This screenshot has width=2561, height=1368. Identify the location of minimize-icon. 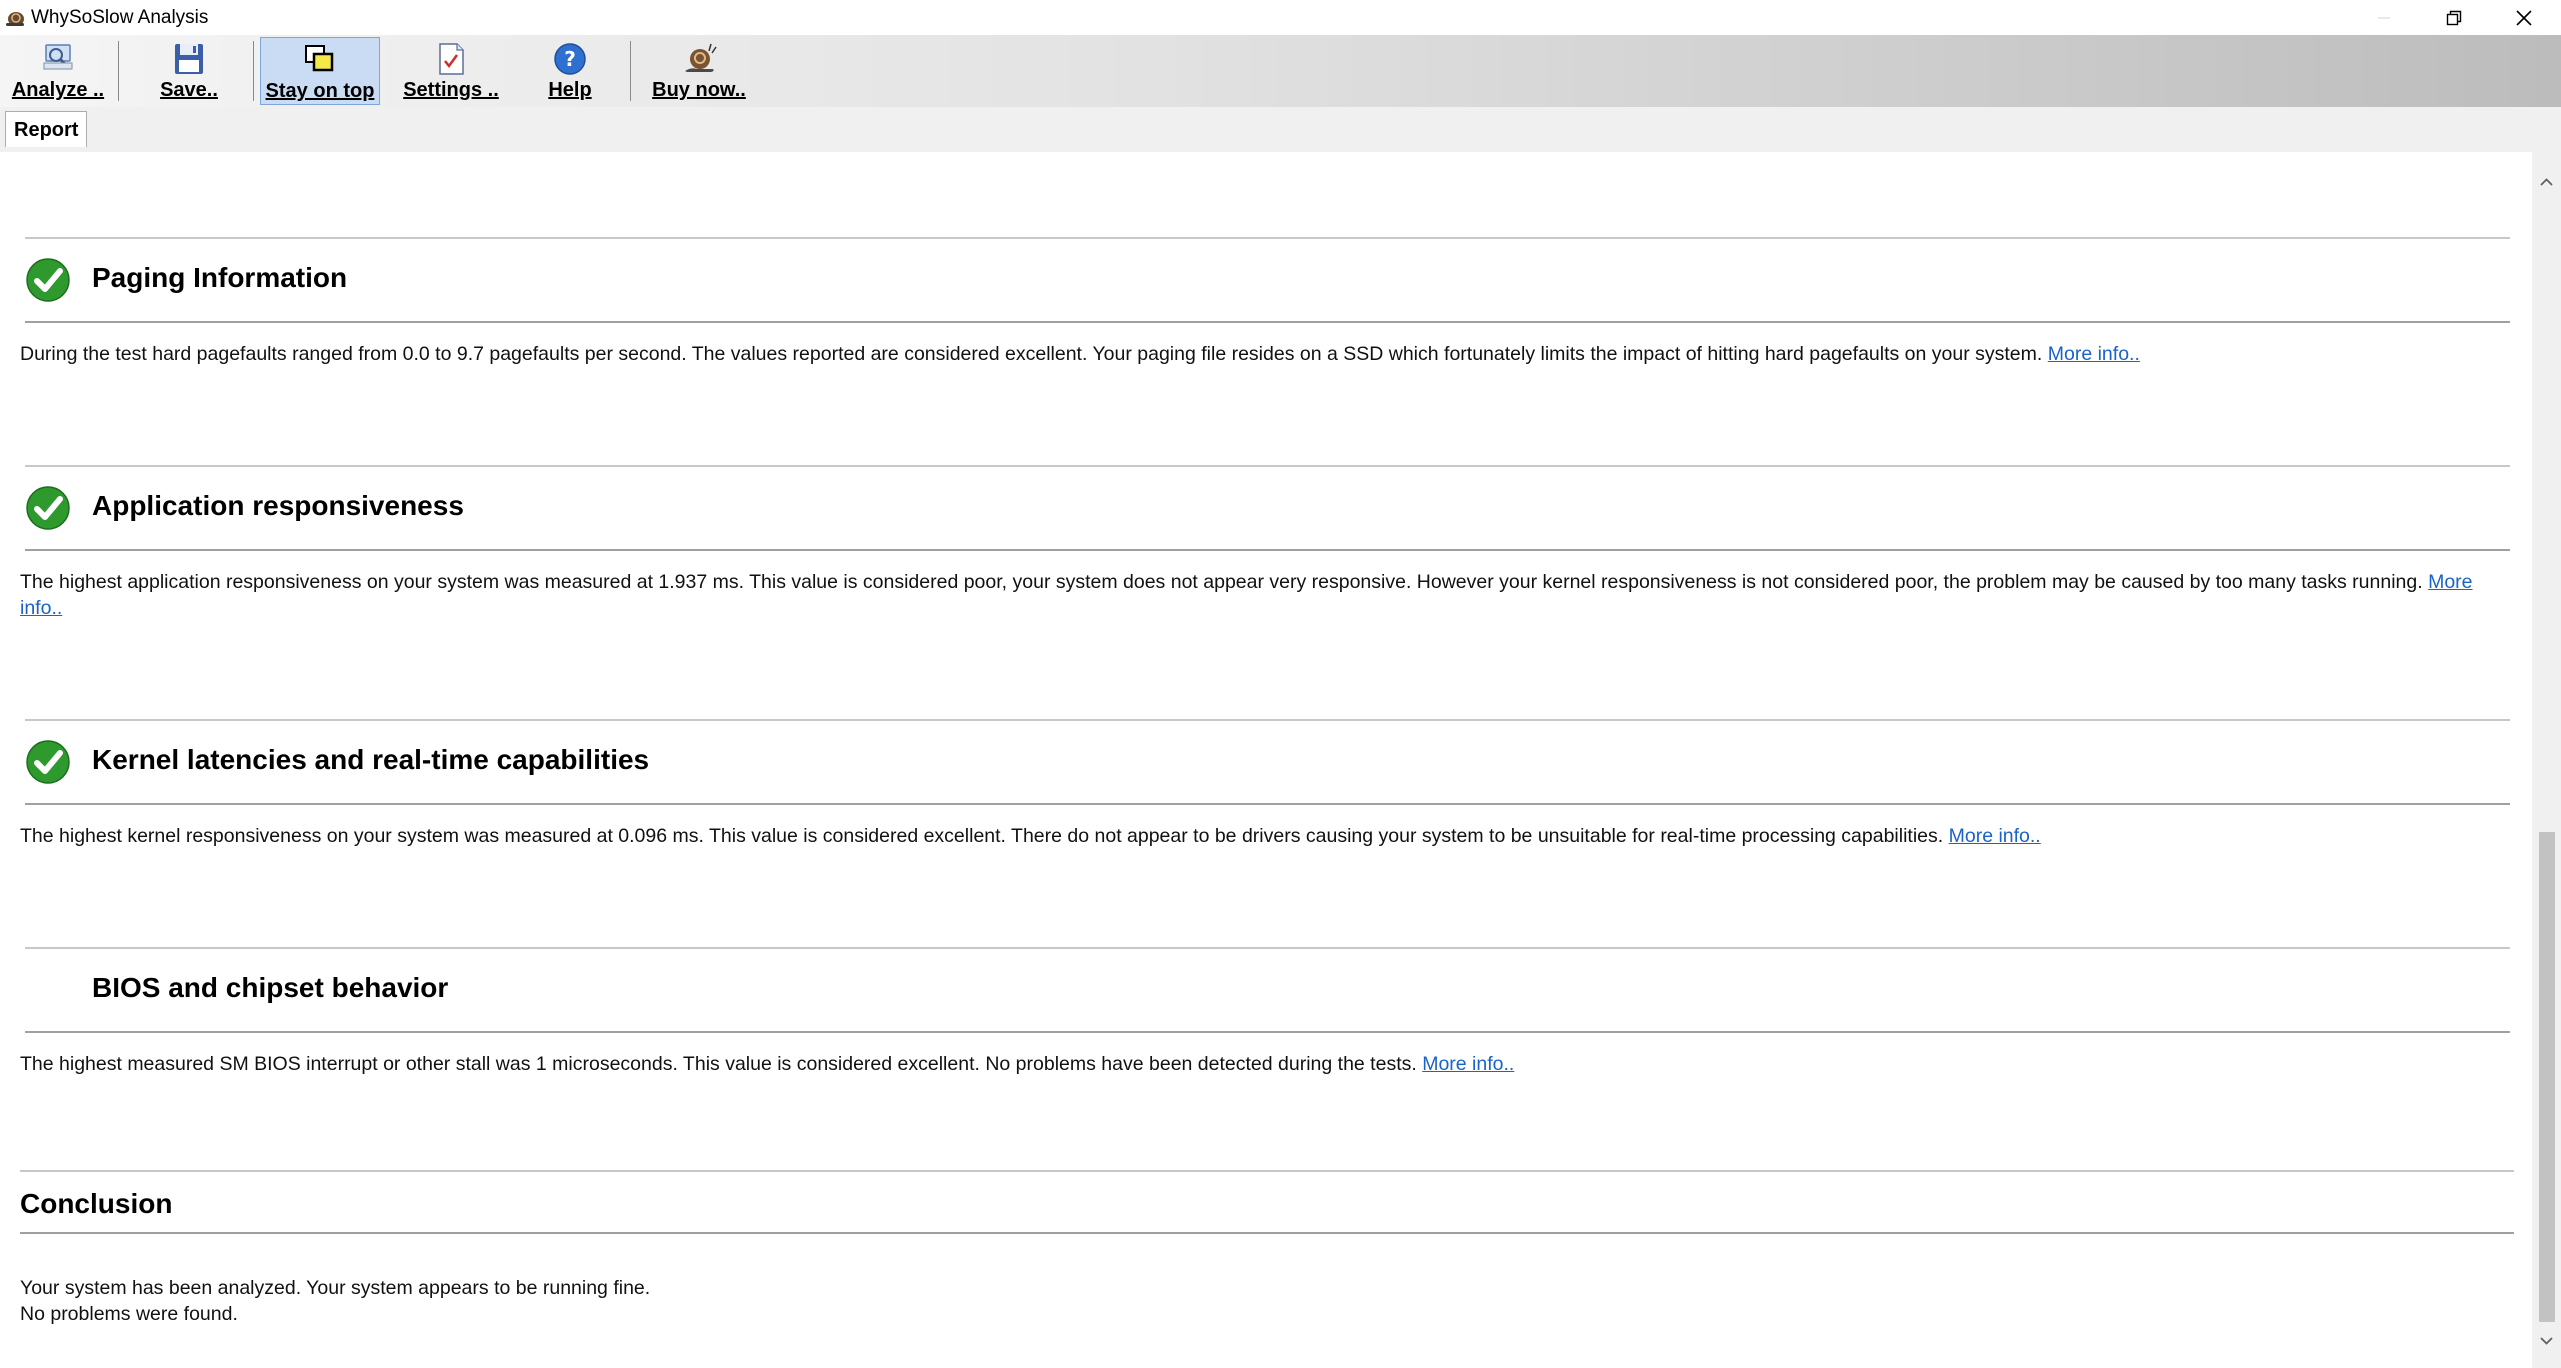
(2384, 17).